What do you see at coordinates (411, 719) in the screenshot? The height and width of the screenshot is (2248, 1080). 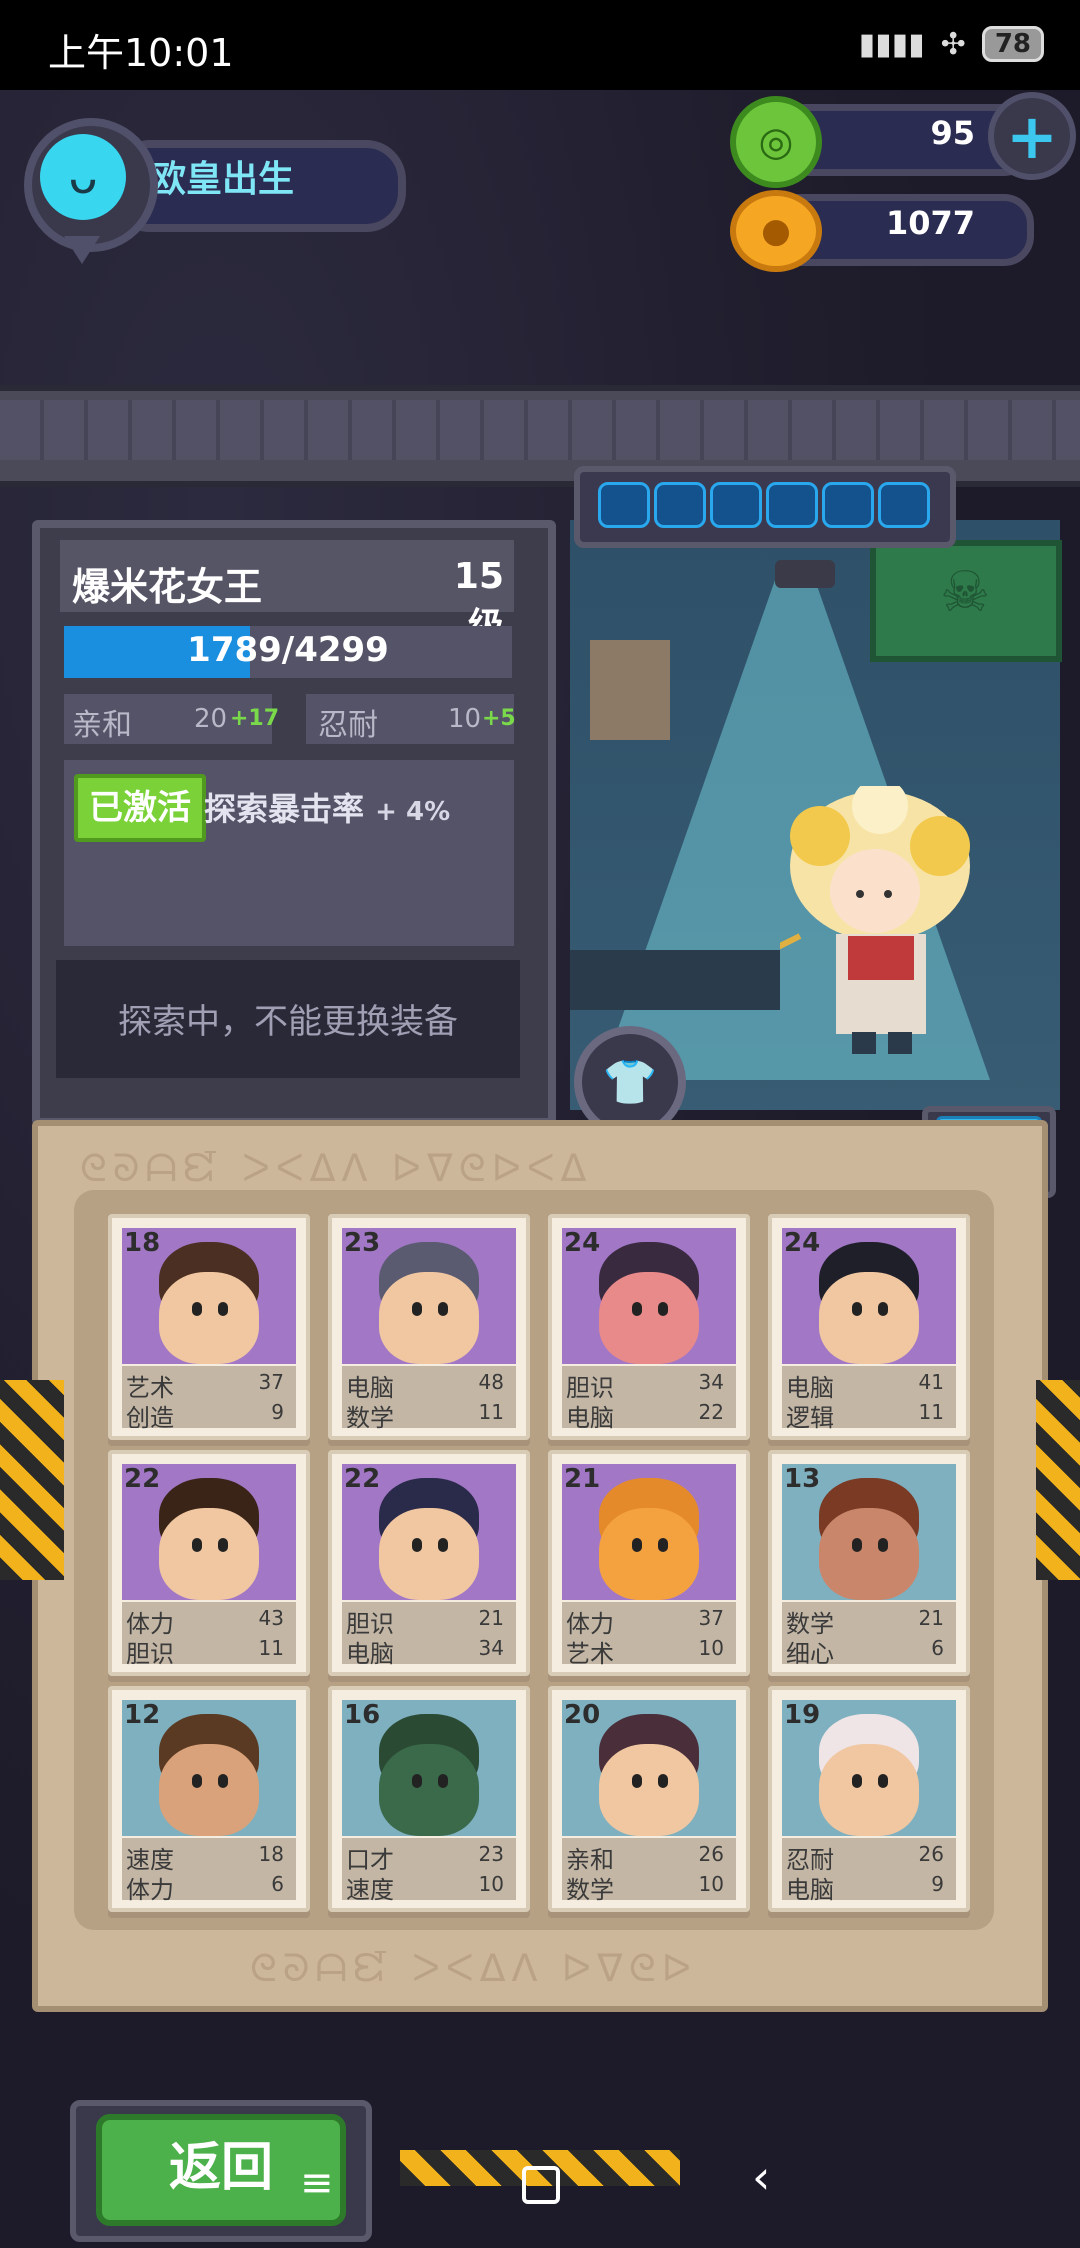 I see `stat-endurance: 忍耐 10 +5` at bounding box center [411, 719].